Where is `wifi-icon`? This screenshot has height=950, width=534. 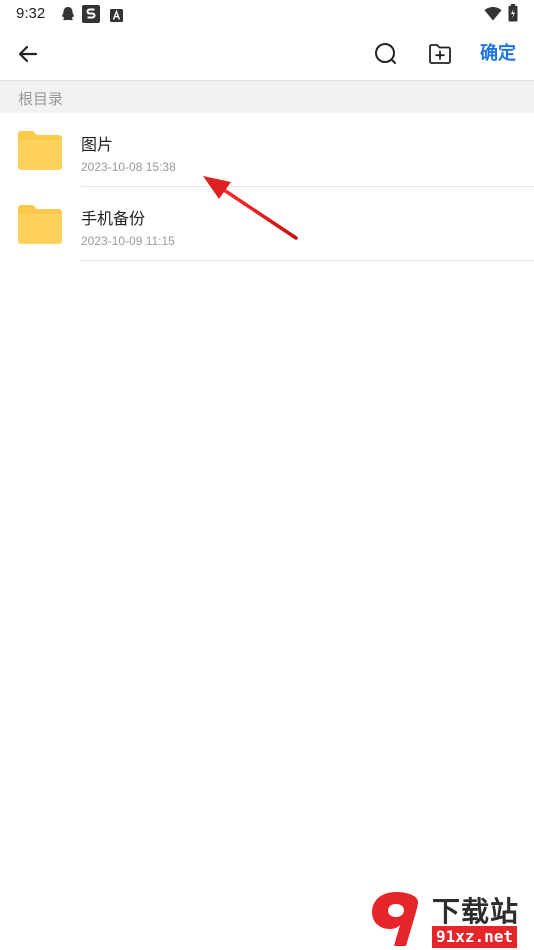
wifi-icon is located at coordinates (493, 15).